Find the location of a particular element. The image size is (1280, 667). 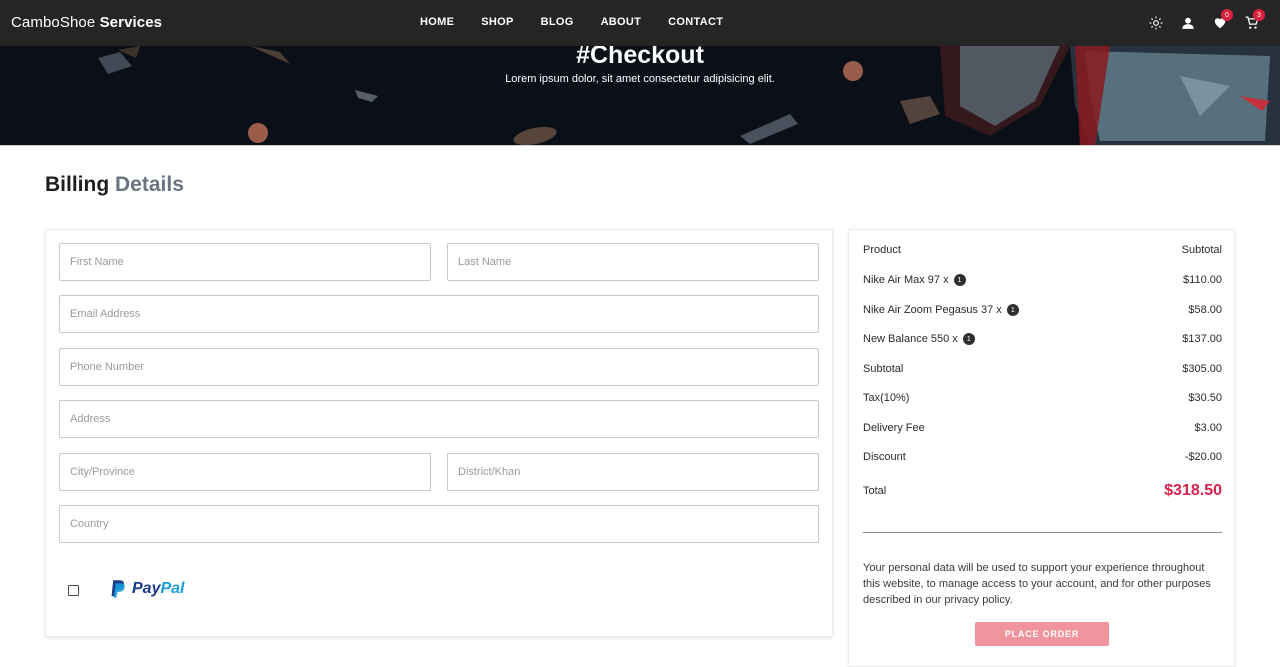

order-item-price: $110.00 is located at coordinates (1202, 280).